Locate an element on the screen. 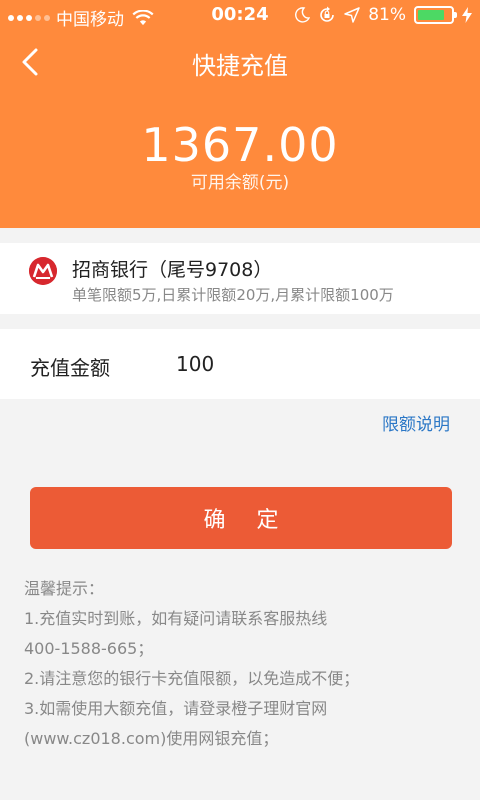 The width and height of the screenshot is (480, 800). status-bar-right: 81% is located at coordinates (383, 15).